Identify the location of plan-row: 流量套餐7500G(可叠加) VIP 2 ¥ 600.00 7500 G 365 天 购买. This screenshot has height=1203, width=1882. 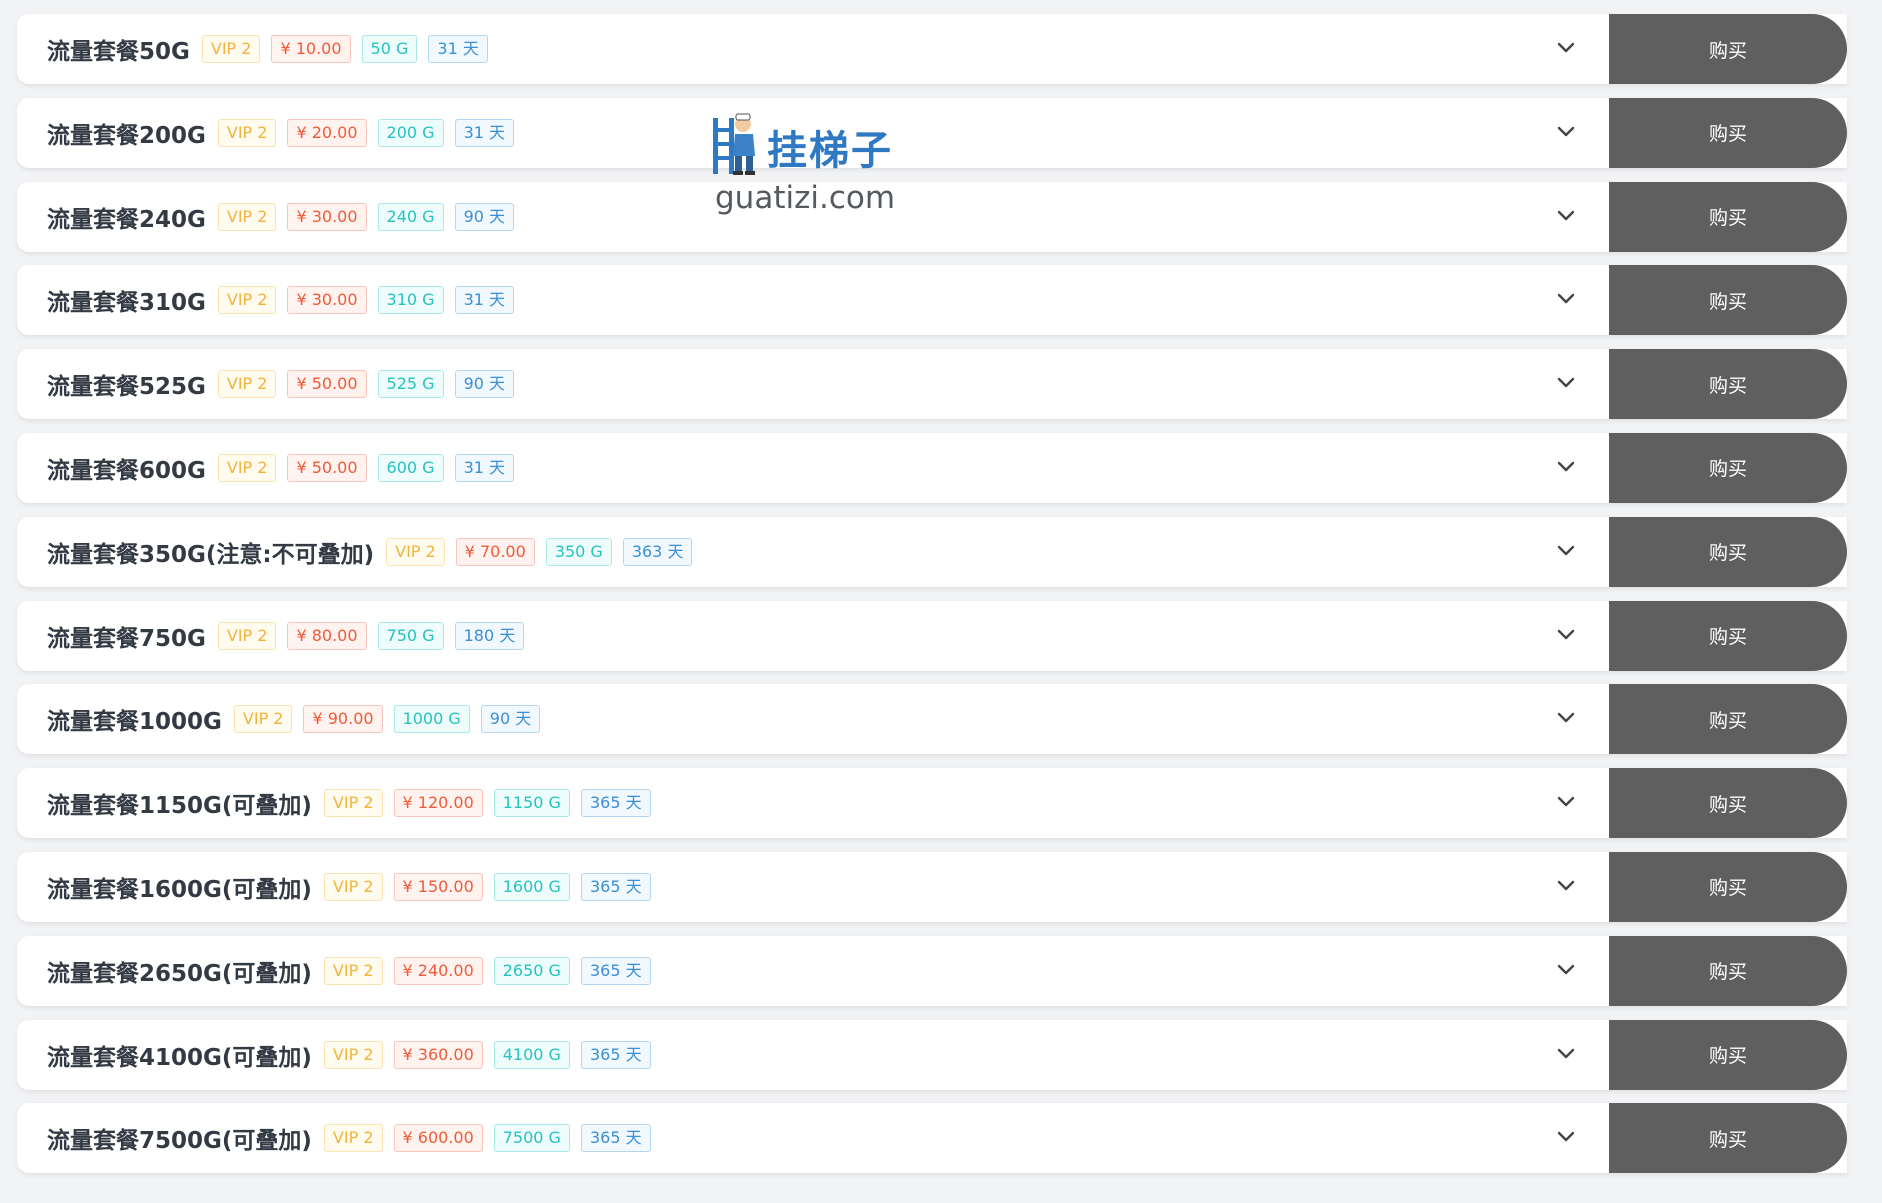
(932, 1138).